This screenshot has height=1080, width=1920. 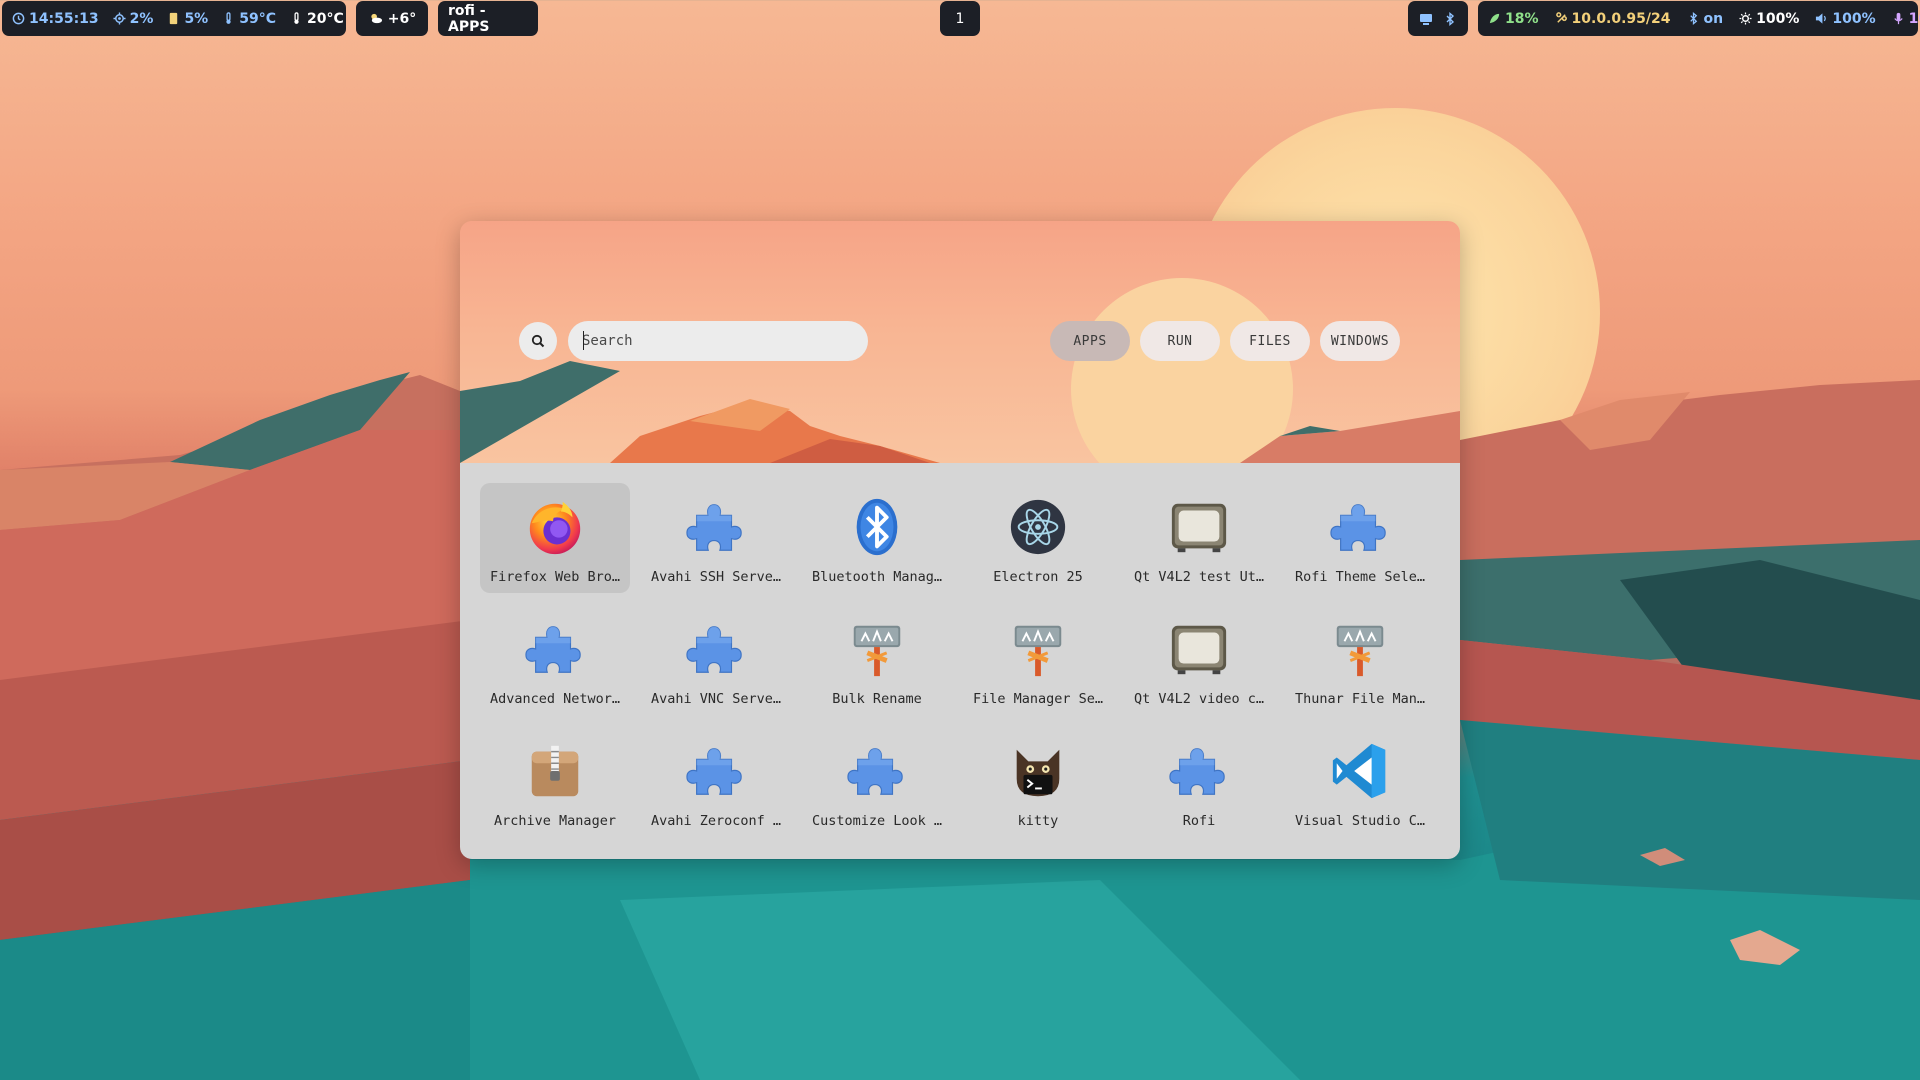 I want to click on launcher-header: APPS RUN FILES WINDOWS, so click(x=960, y=342).